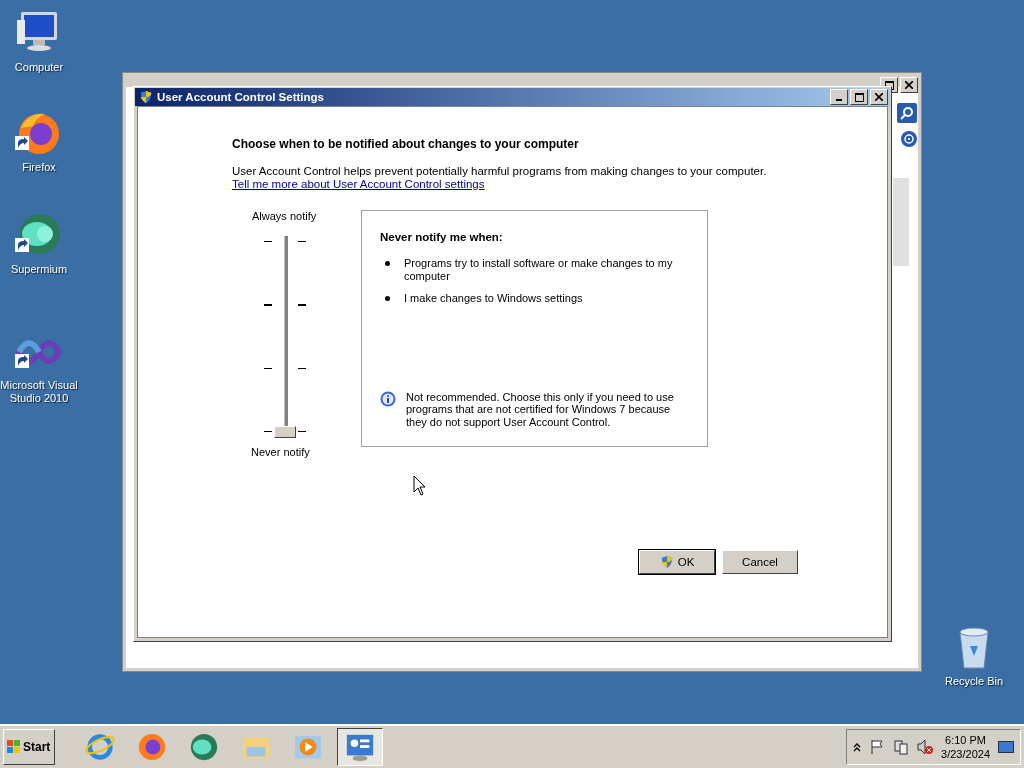 The height and width of the screenshot is (768, 1024). I want to click on chevron-up-icon, so click(857, 747).